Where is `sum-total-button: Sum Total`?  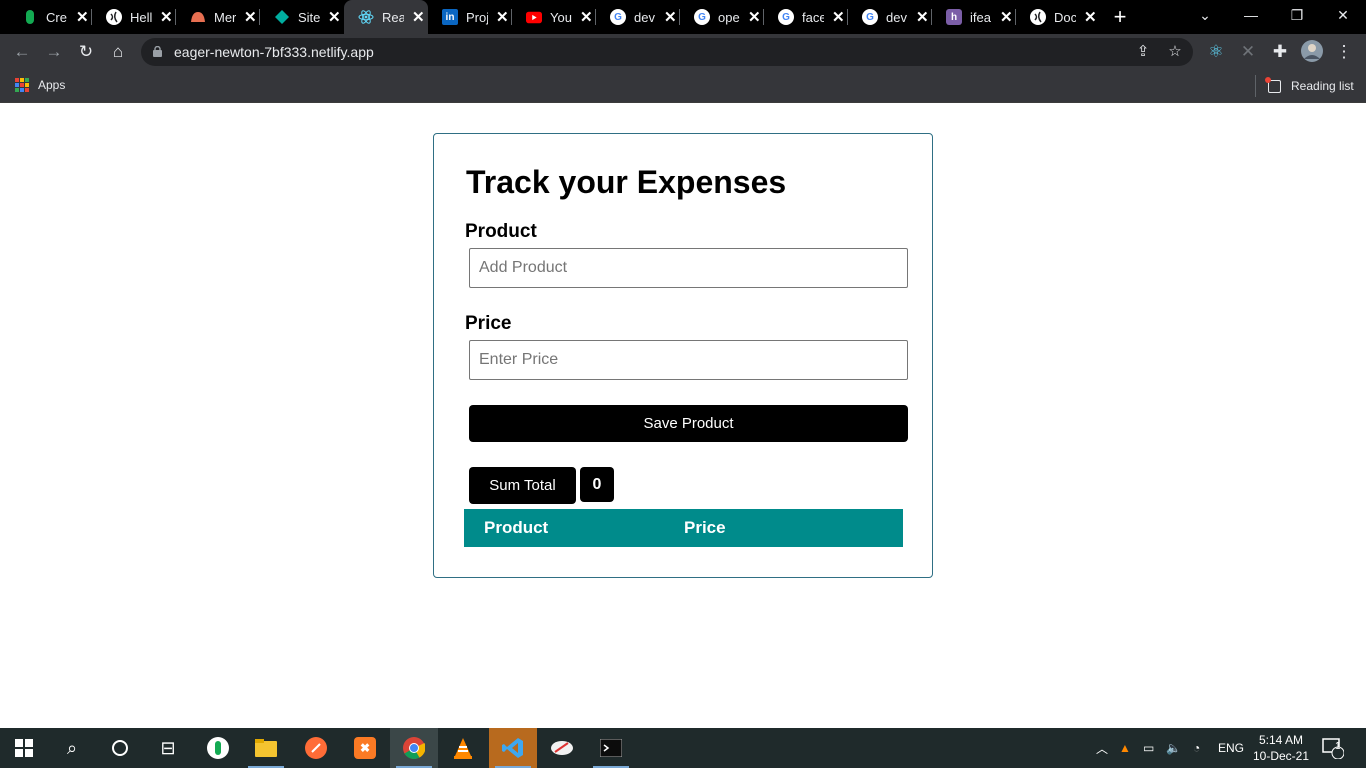 sum-total-button: Sum Total is located at coordinates (522, 485).